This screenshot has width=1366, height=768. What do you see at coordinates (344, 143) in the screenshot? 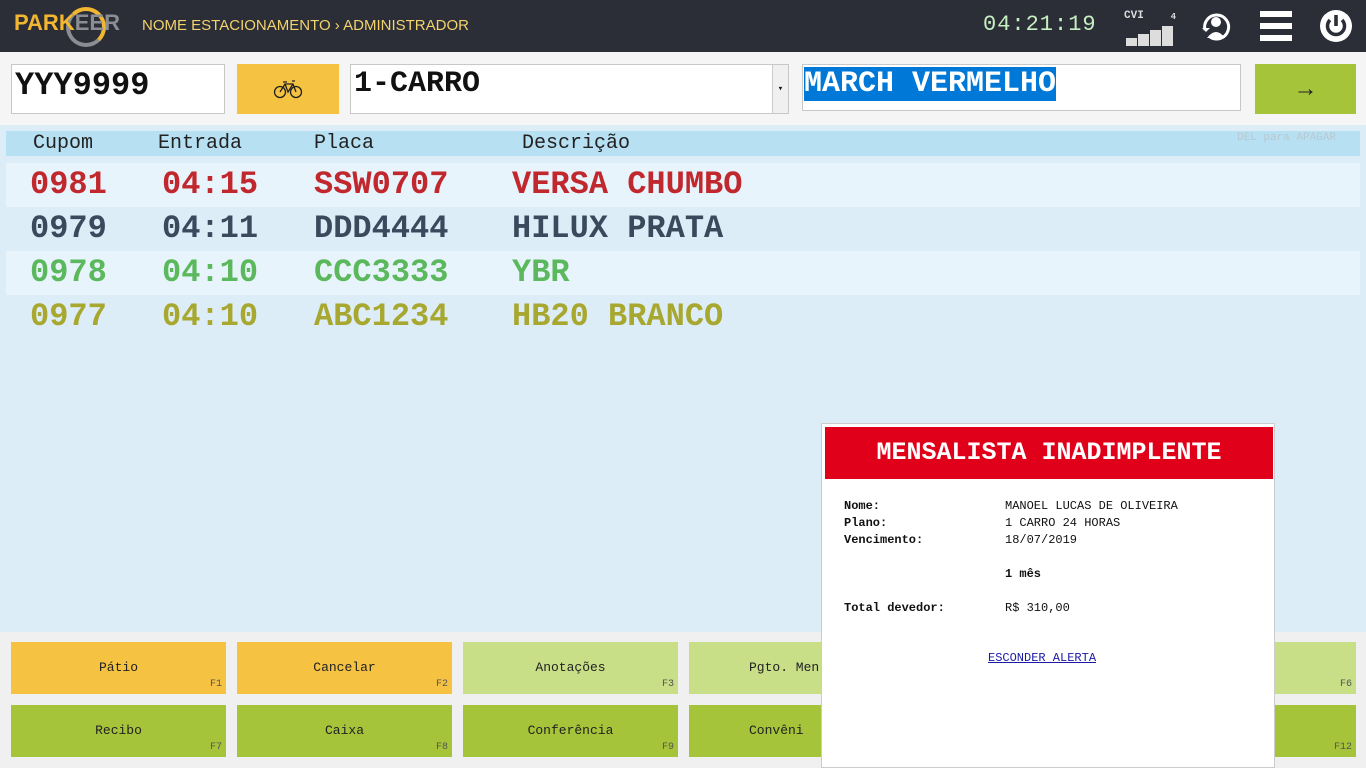
I see `column-header: Placa` at bounding box center [344, 143].